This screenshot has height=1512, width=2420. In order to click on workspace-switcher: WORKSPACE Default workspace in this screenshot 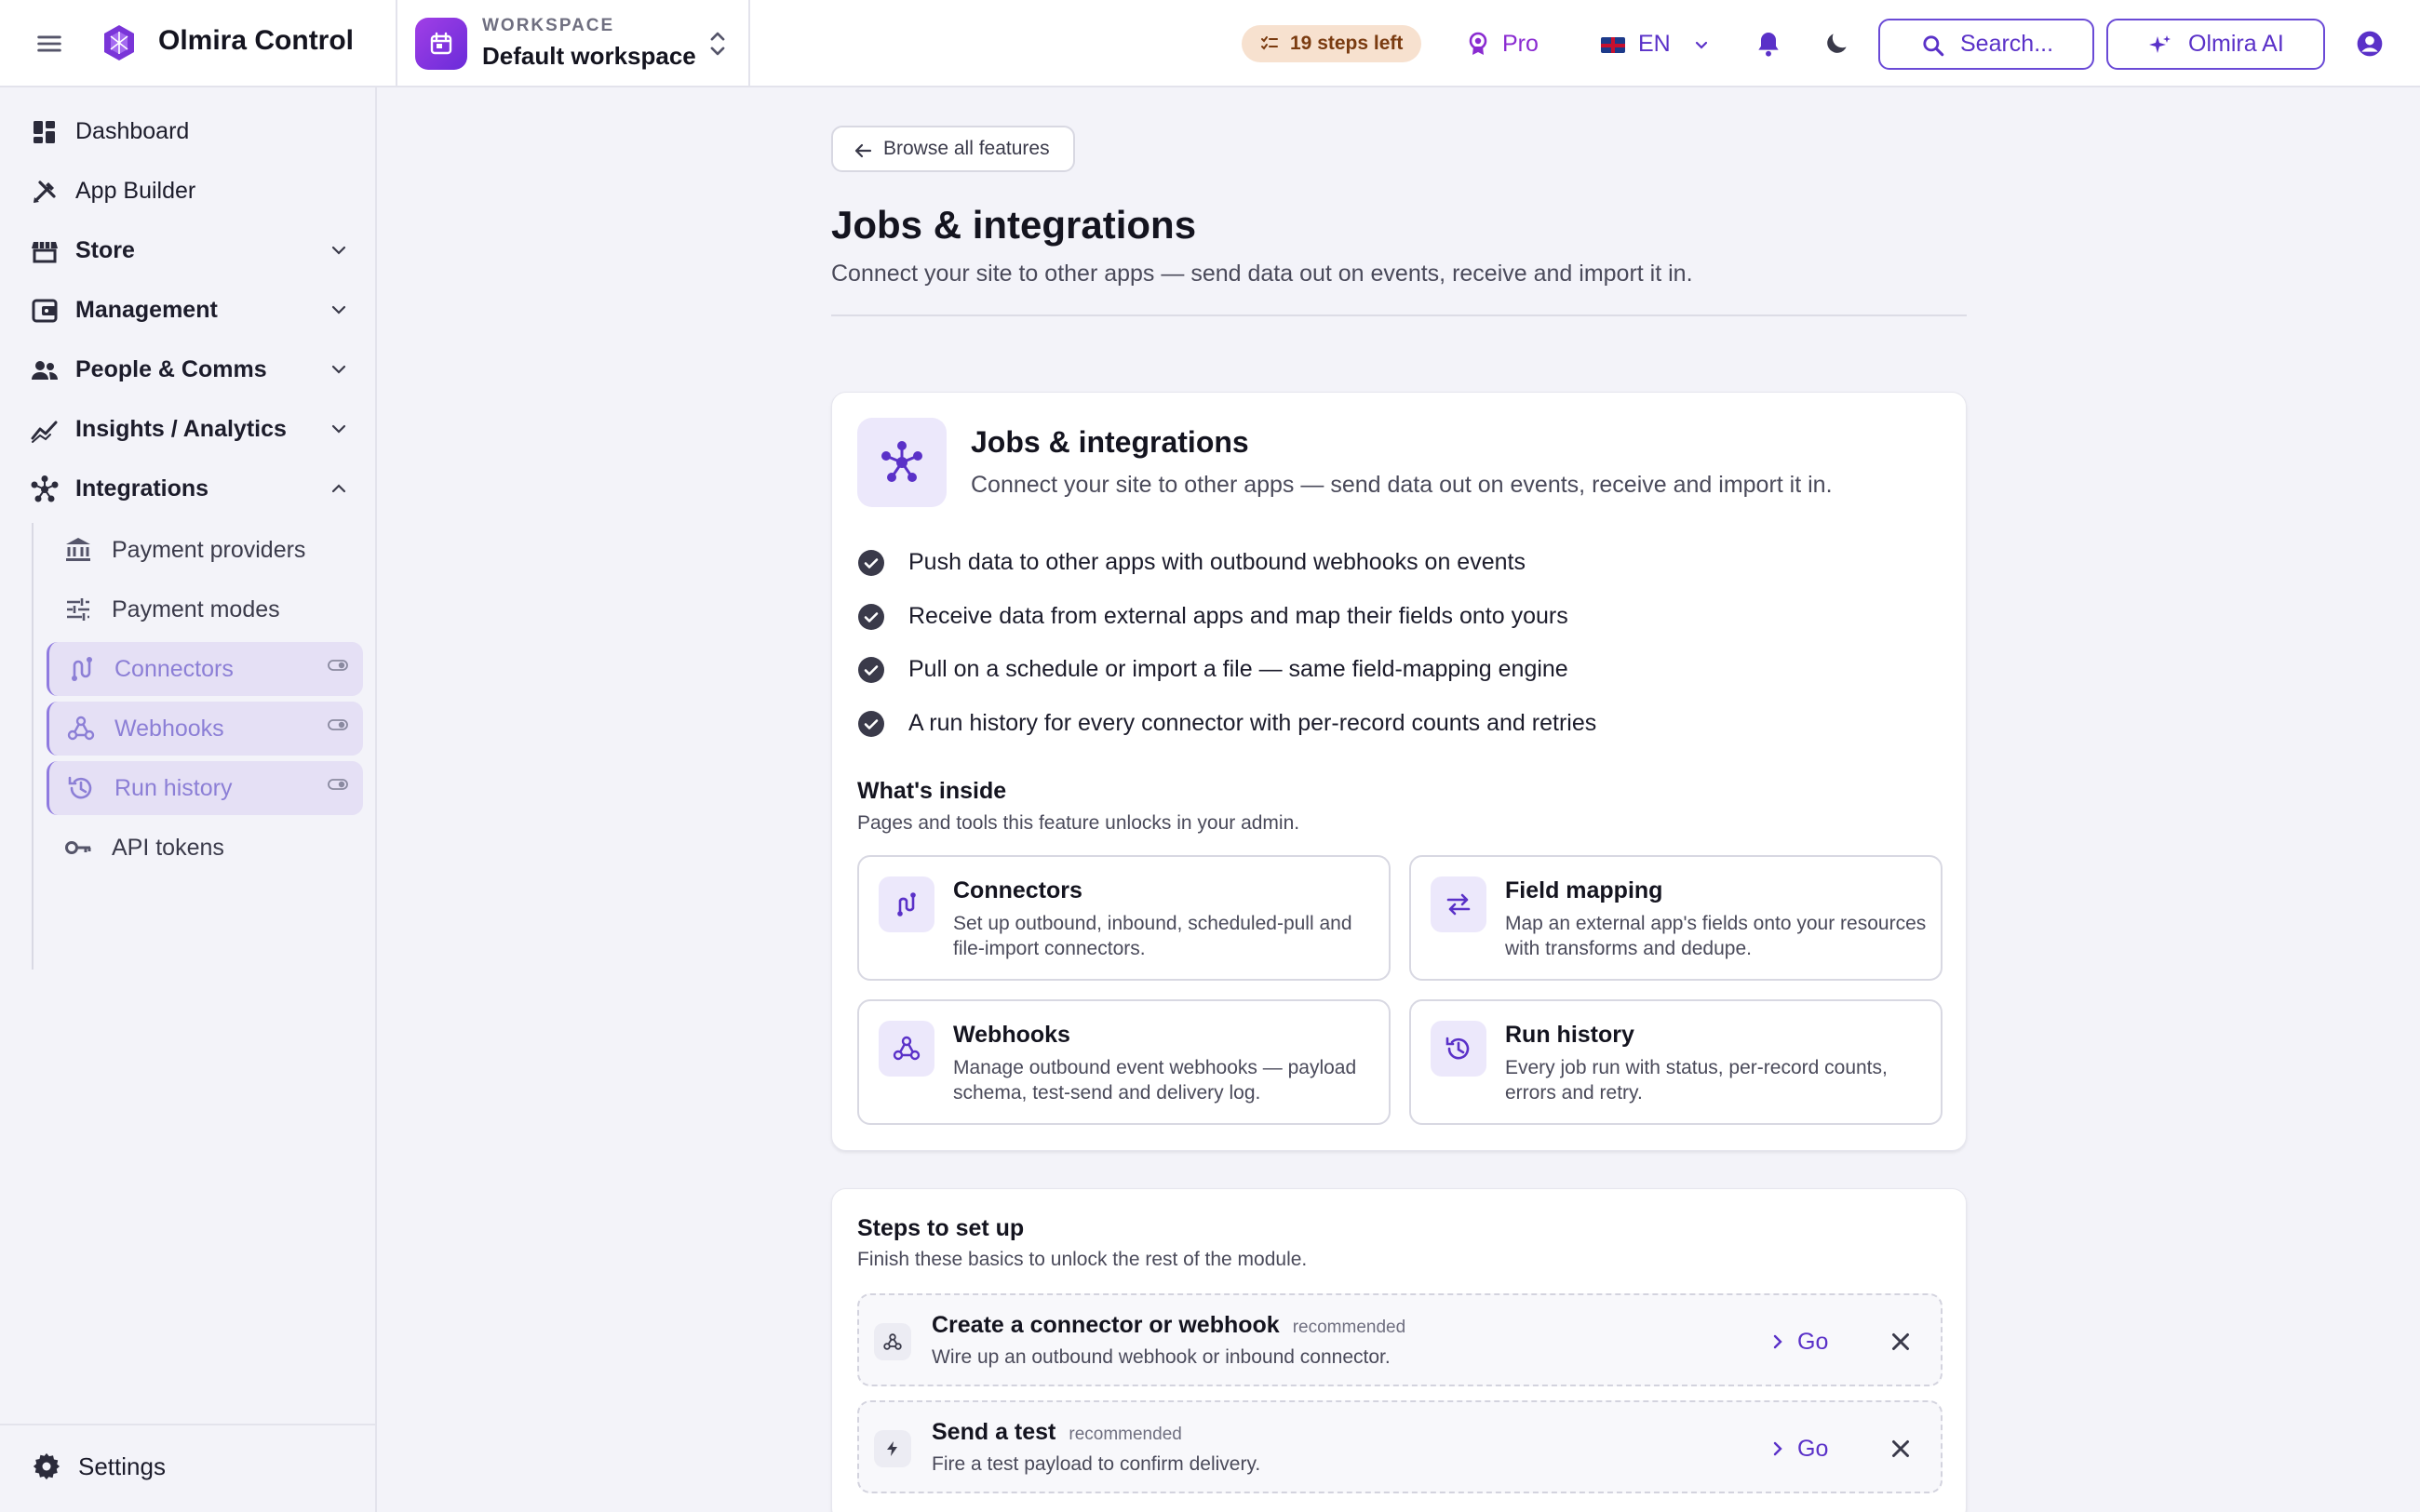, I will do `click(573, 43)`.